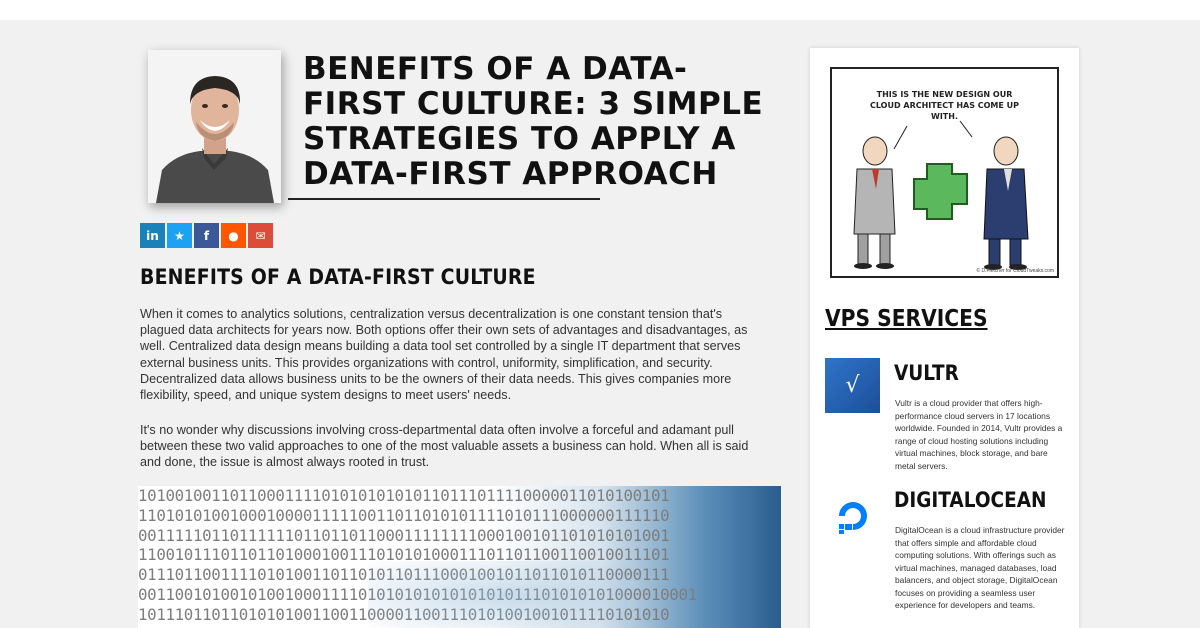 This screenshot has height=628, width=1200. I want to click on reddit-share-button: ●, so click(233, 235).